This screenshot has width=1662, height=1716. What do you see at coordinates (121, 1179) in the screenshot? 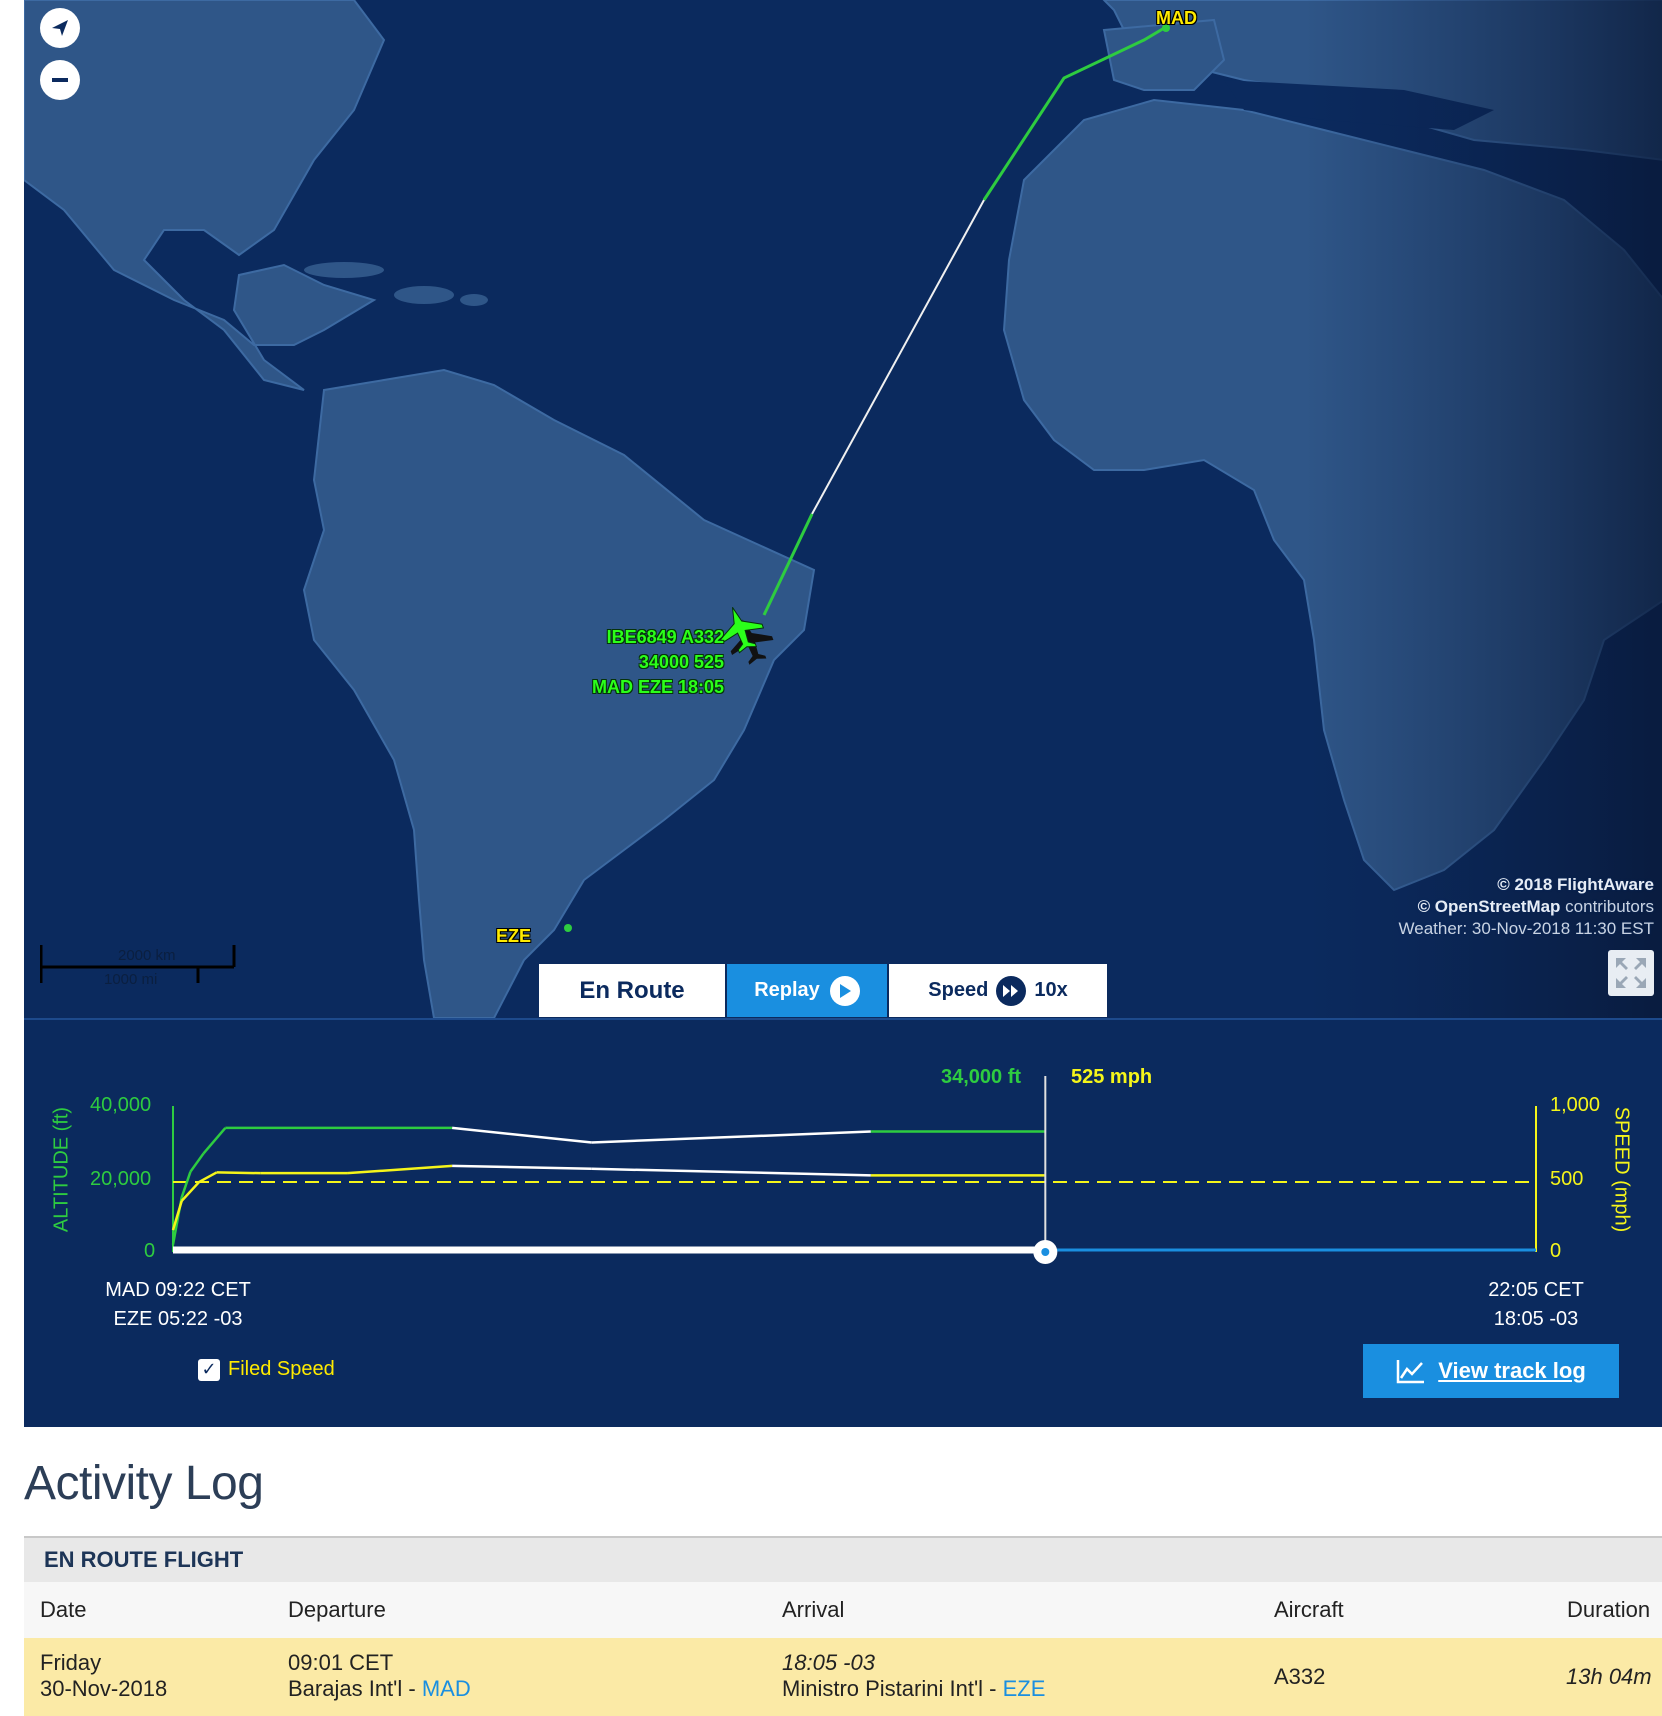
I see `altitude-tick-20000: 20,000` at bounding box center [121, 1179].